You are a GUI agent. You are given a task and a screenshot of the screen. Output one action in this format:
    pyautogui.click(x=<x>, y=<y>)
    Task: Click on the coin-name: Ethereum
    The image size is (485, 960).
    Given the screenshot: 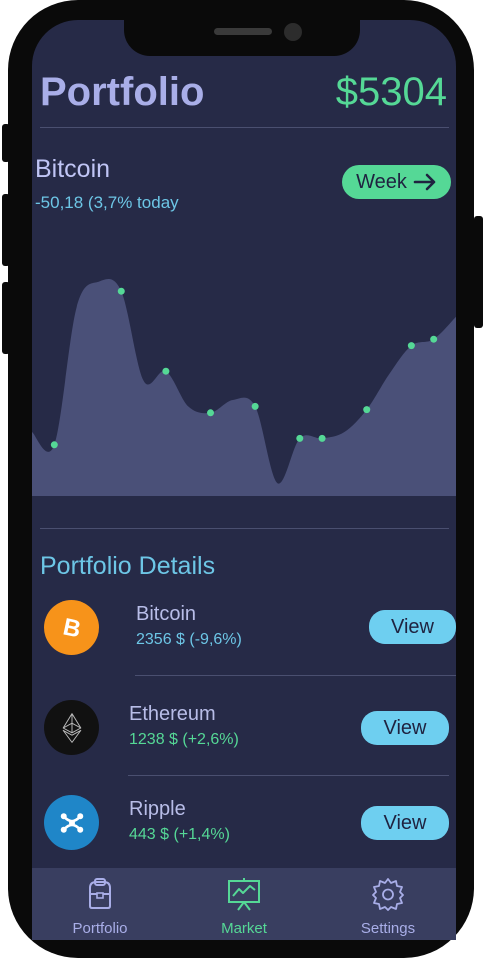 What is the action you would take?
    pyautogui.click(x=172, y=714)
    